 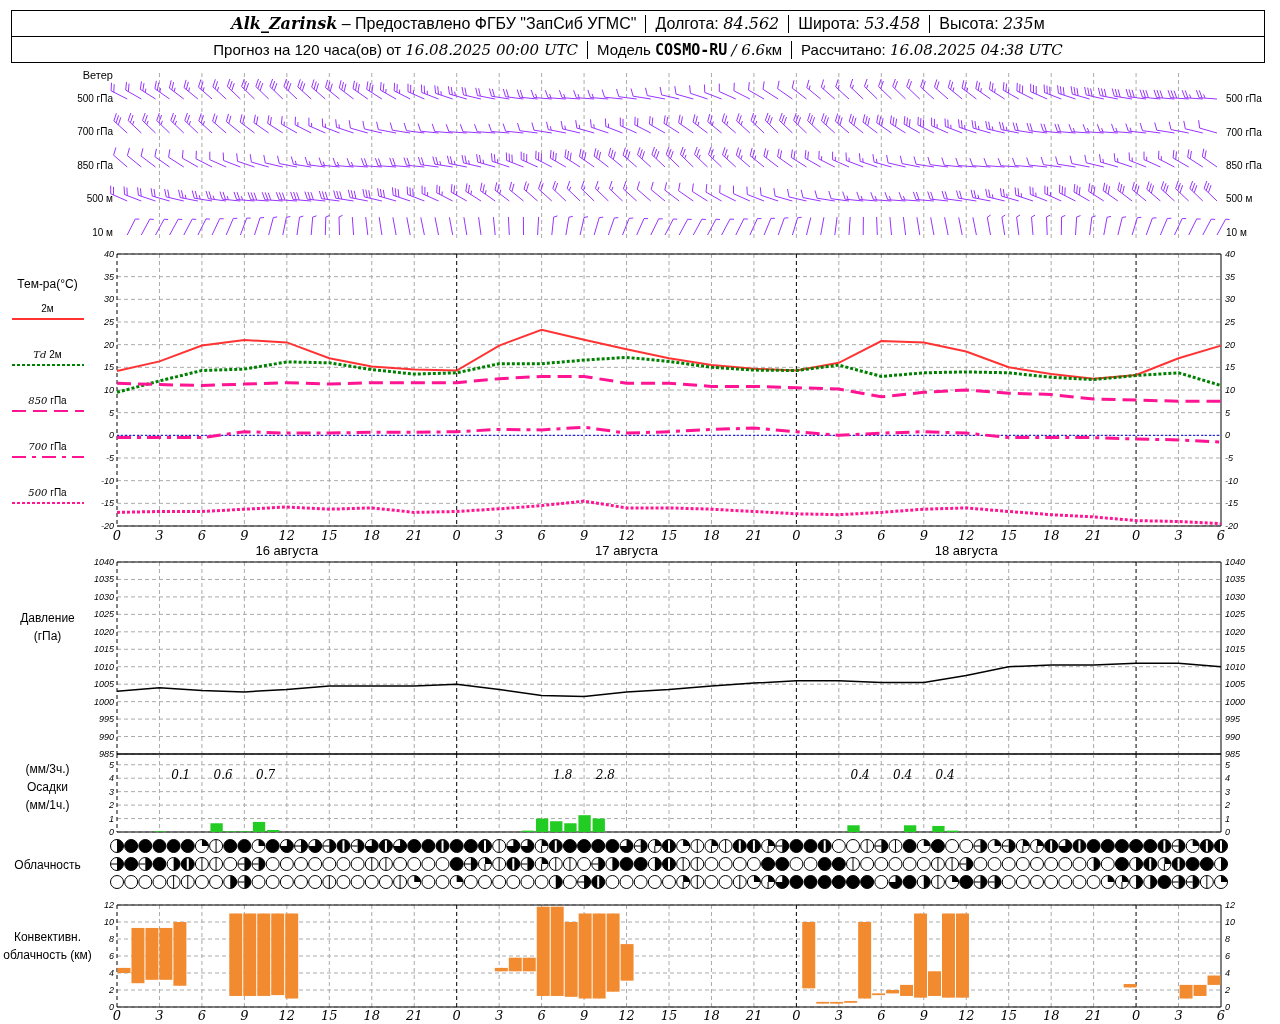 I want to click on legend-label: 500 гПа, so click(x=47, y=492).